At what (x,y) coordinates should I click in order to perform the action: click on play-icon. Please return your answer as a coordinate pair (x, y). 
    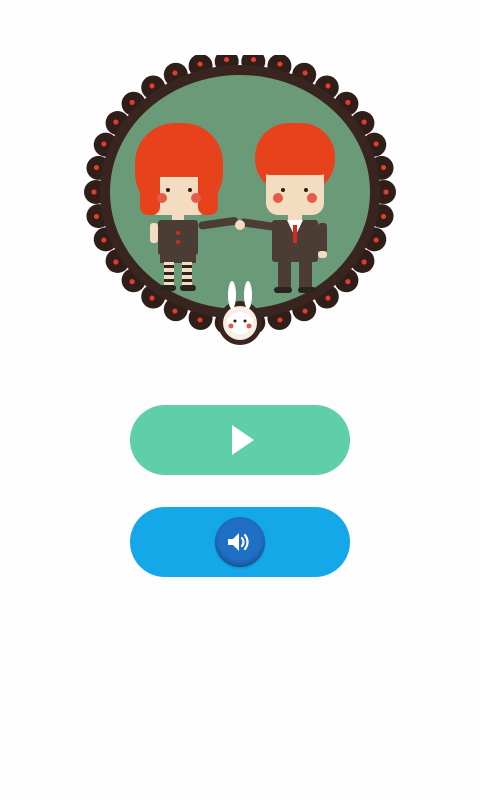
    Looking at the image, I should click on (243, 440).